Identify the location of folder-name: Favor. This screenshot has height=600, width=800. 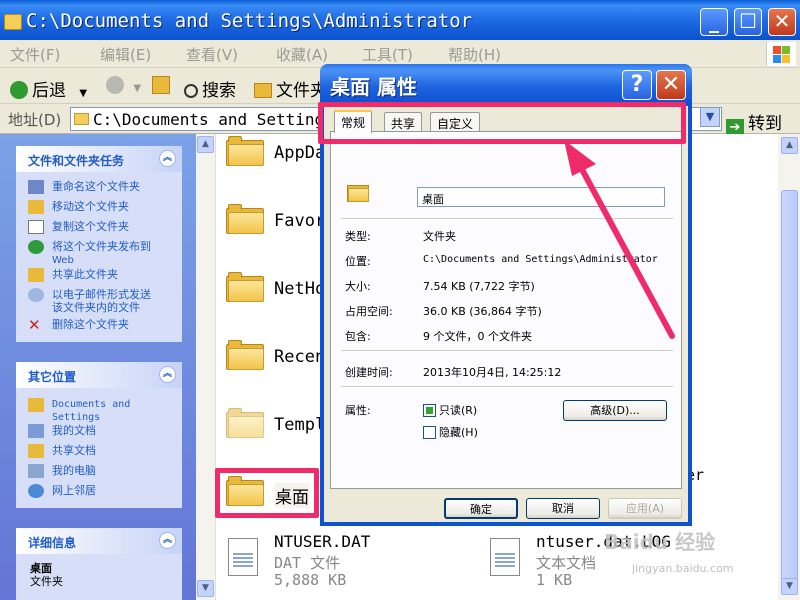
(300, 221).